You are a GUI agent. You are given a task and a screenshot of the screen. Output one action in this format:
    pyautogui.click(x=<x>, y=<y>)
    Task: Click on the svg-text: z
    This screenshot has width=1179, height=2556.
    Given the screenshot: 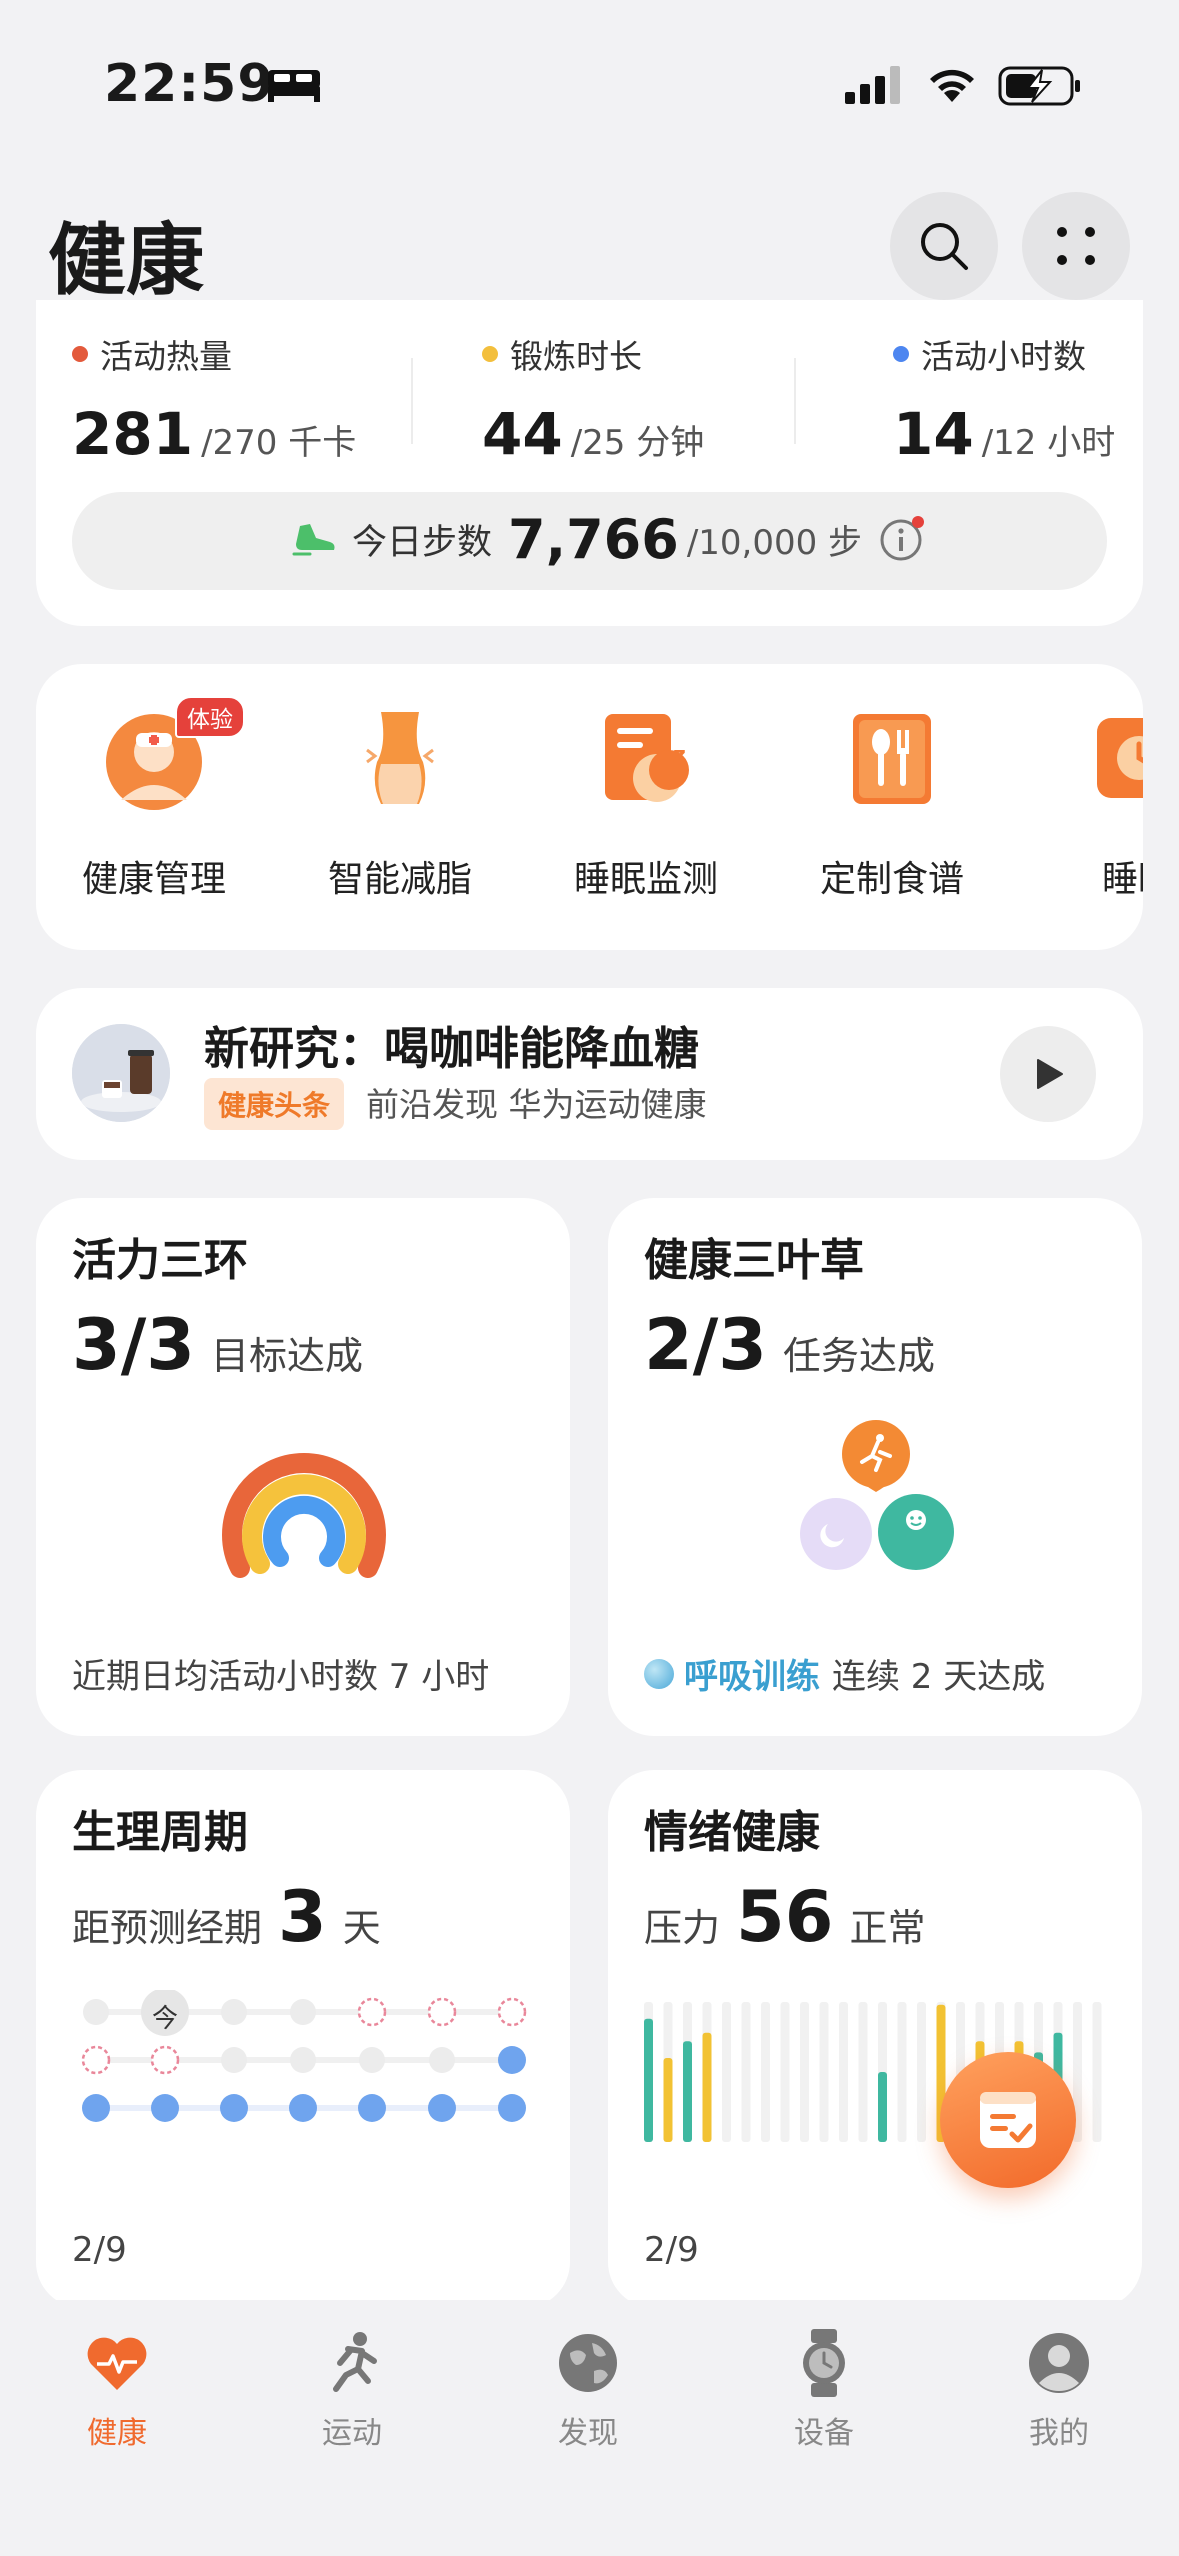 What is the action you would take?
    pyautogui.click(x=679, y=755)
    